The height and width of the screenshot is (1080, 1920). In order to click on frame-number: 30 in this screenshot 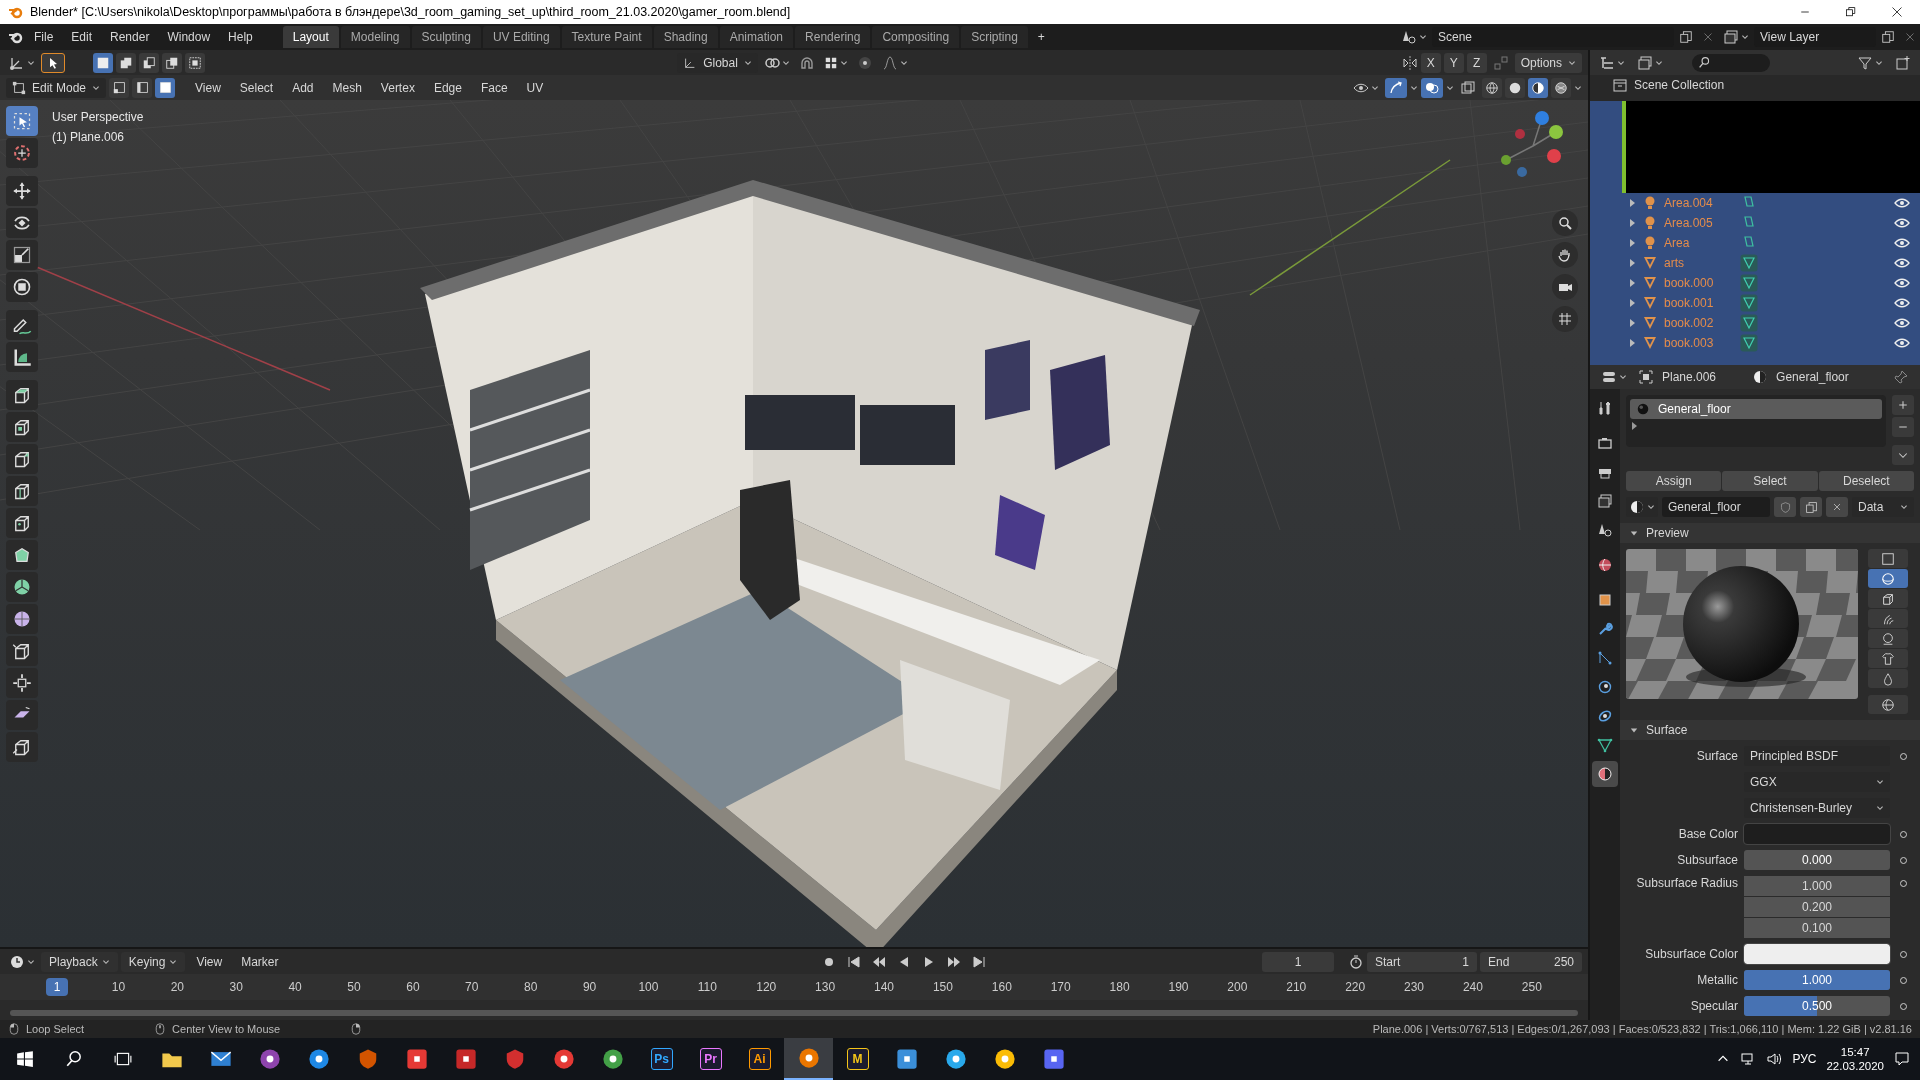, I will do `click(236, 987)`.